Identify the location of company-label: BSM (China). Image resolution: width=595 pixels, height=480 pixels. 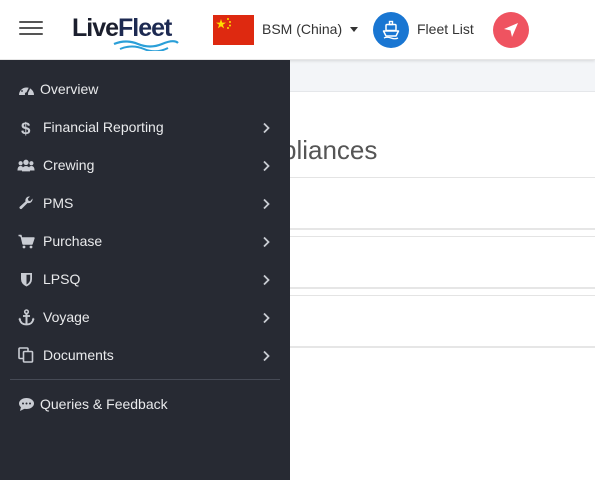
(302, 29).